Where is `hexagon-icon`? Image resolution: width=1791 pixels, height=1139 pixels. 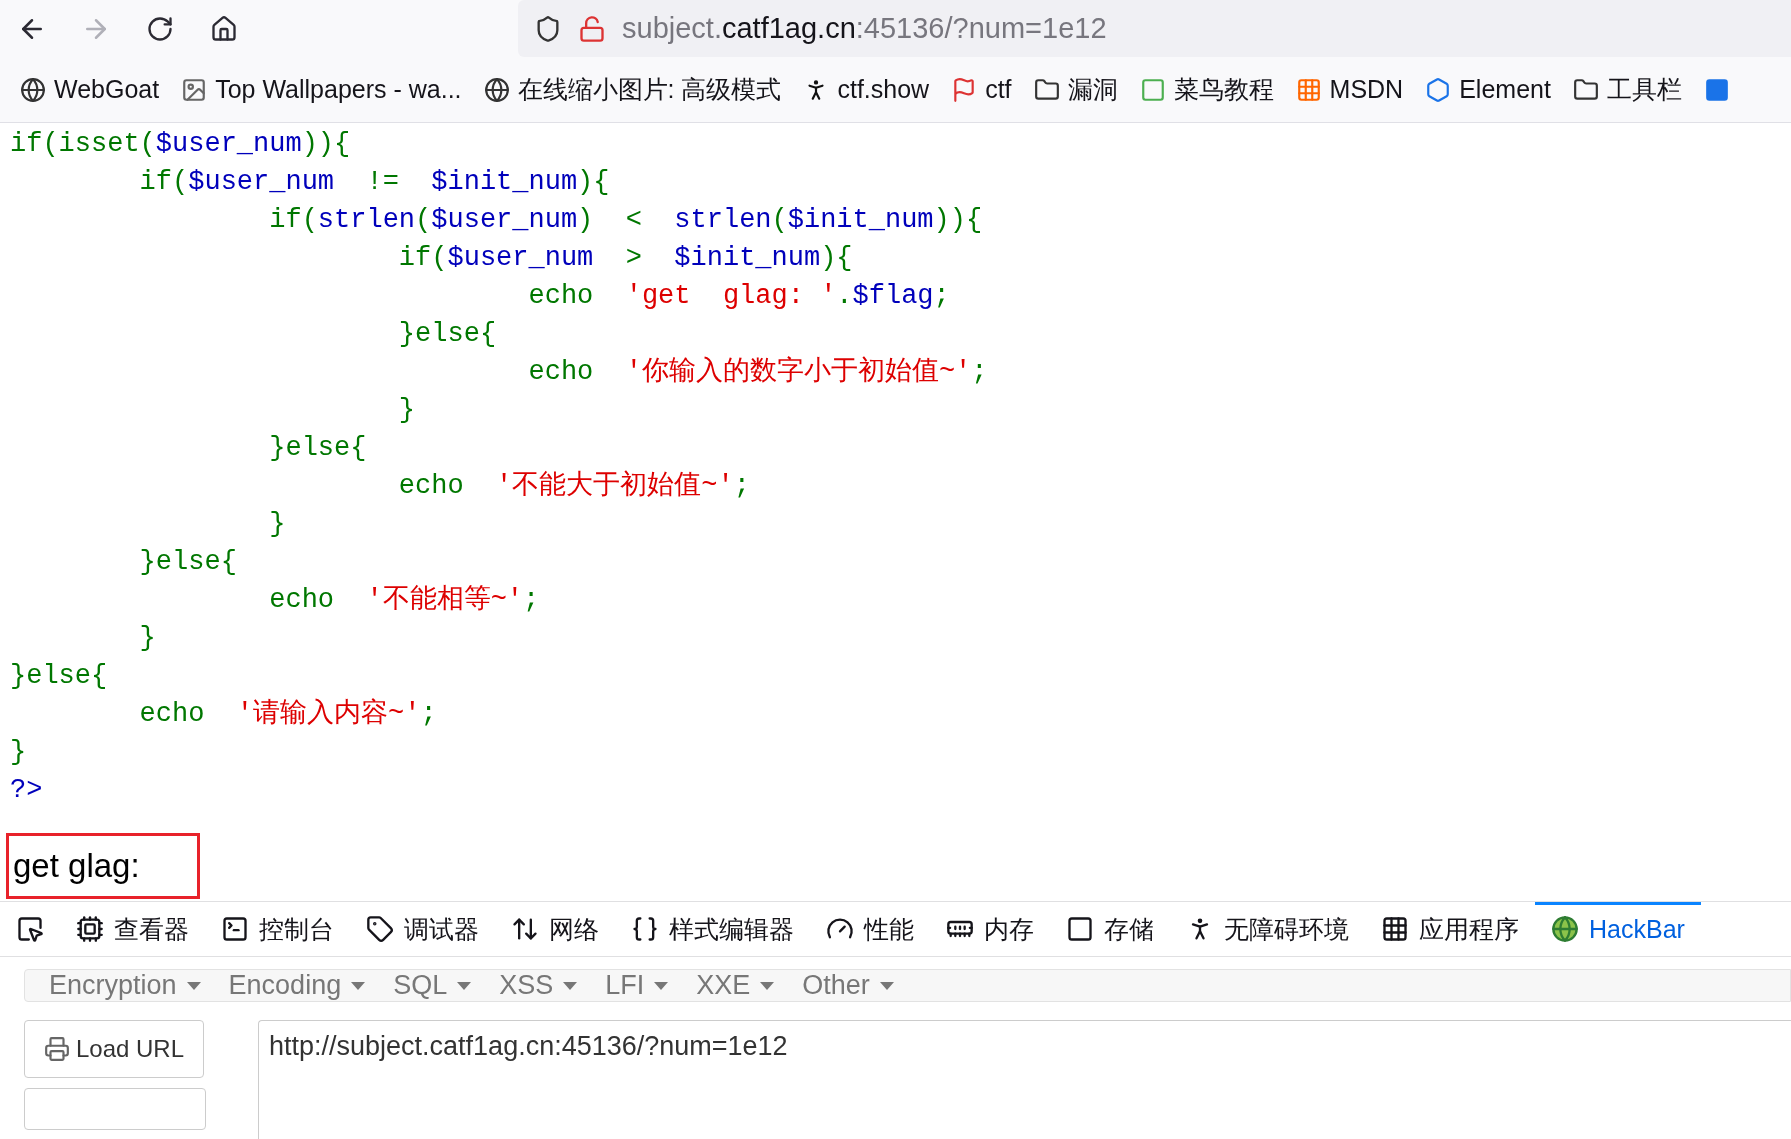
hexagon-icon is located at coordinates (1438, 89).